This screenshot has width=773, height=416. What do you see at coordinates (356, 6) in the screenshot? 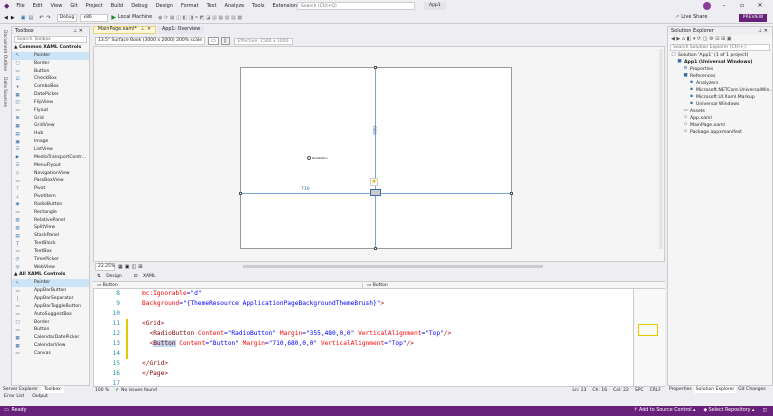
I see `search-input: Search (Ctrl+Q)` at bounding box center [356, 6].